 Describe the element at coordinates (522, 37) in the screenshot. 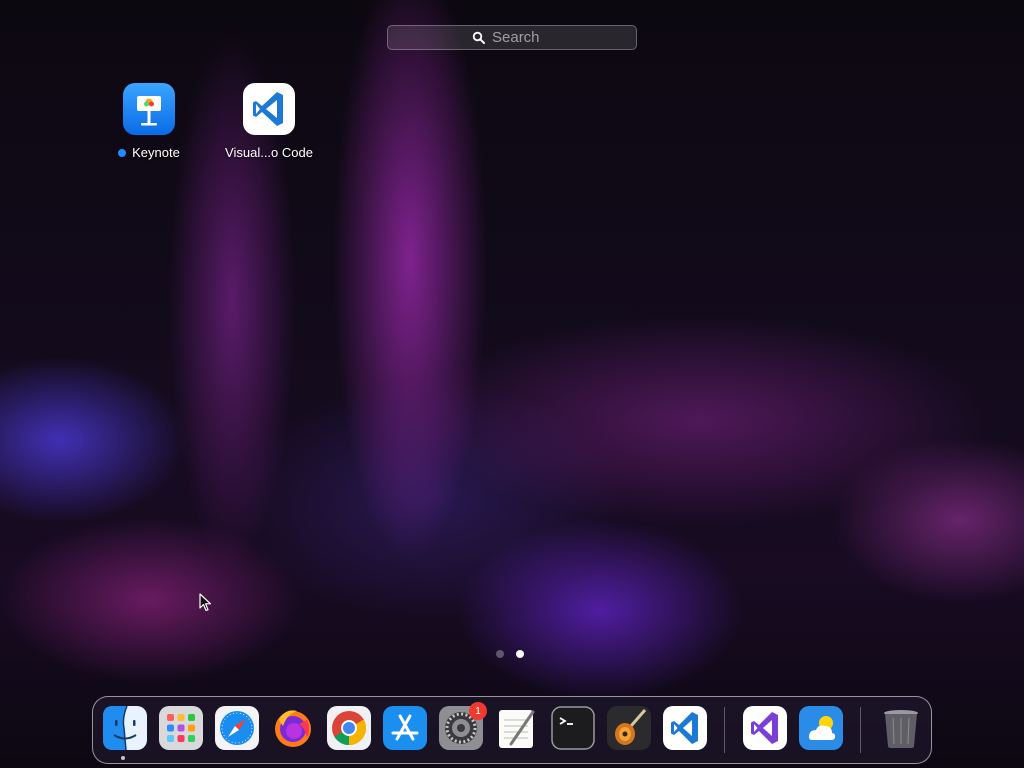

I see `search-input` at that location.